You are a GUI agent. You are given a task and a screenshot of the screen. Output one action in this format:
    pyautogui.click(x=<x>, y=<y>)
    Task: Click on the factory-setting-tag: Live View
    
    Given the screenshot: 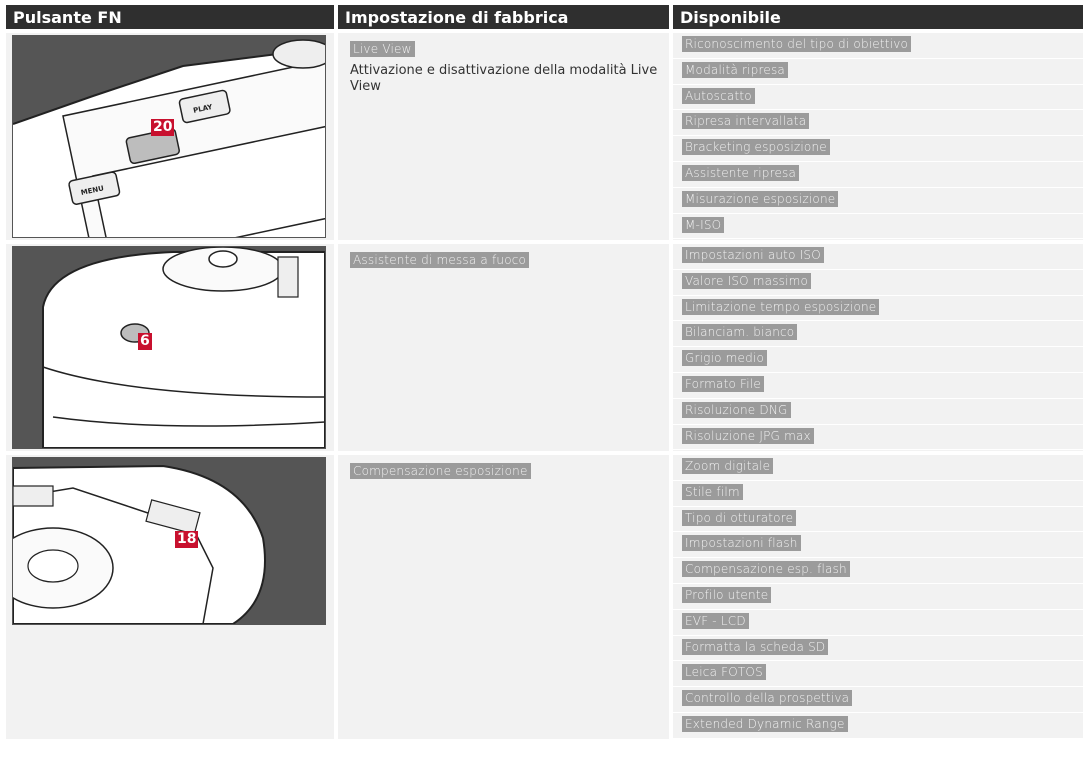 What is the action you would take?
    pyautogui.click(x=382, y=49)
    